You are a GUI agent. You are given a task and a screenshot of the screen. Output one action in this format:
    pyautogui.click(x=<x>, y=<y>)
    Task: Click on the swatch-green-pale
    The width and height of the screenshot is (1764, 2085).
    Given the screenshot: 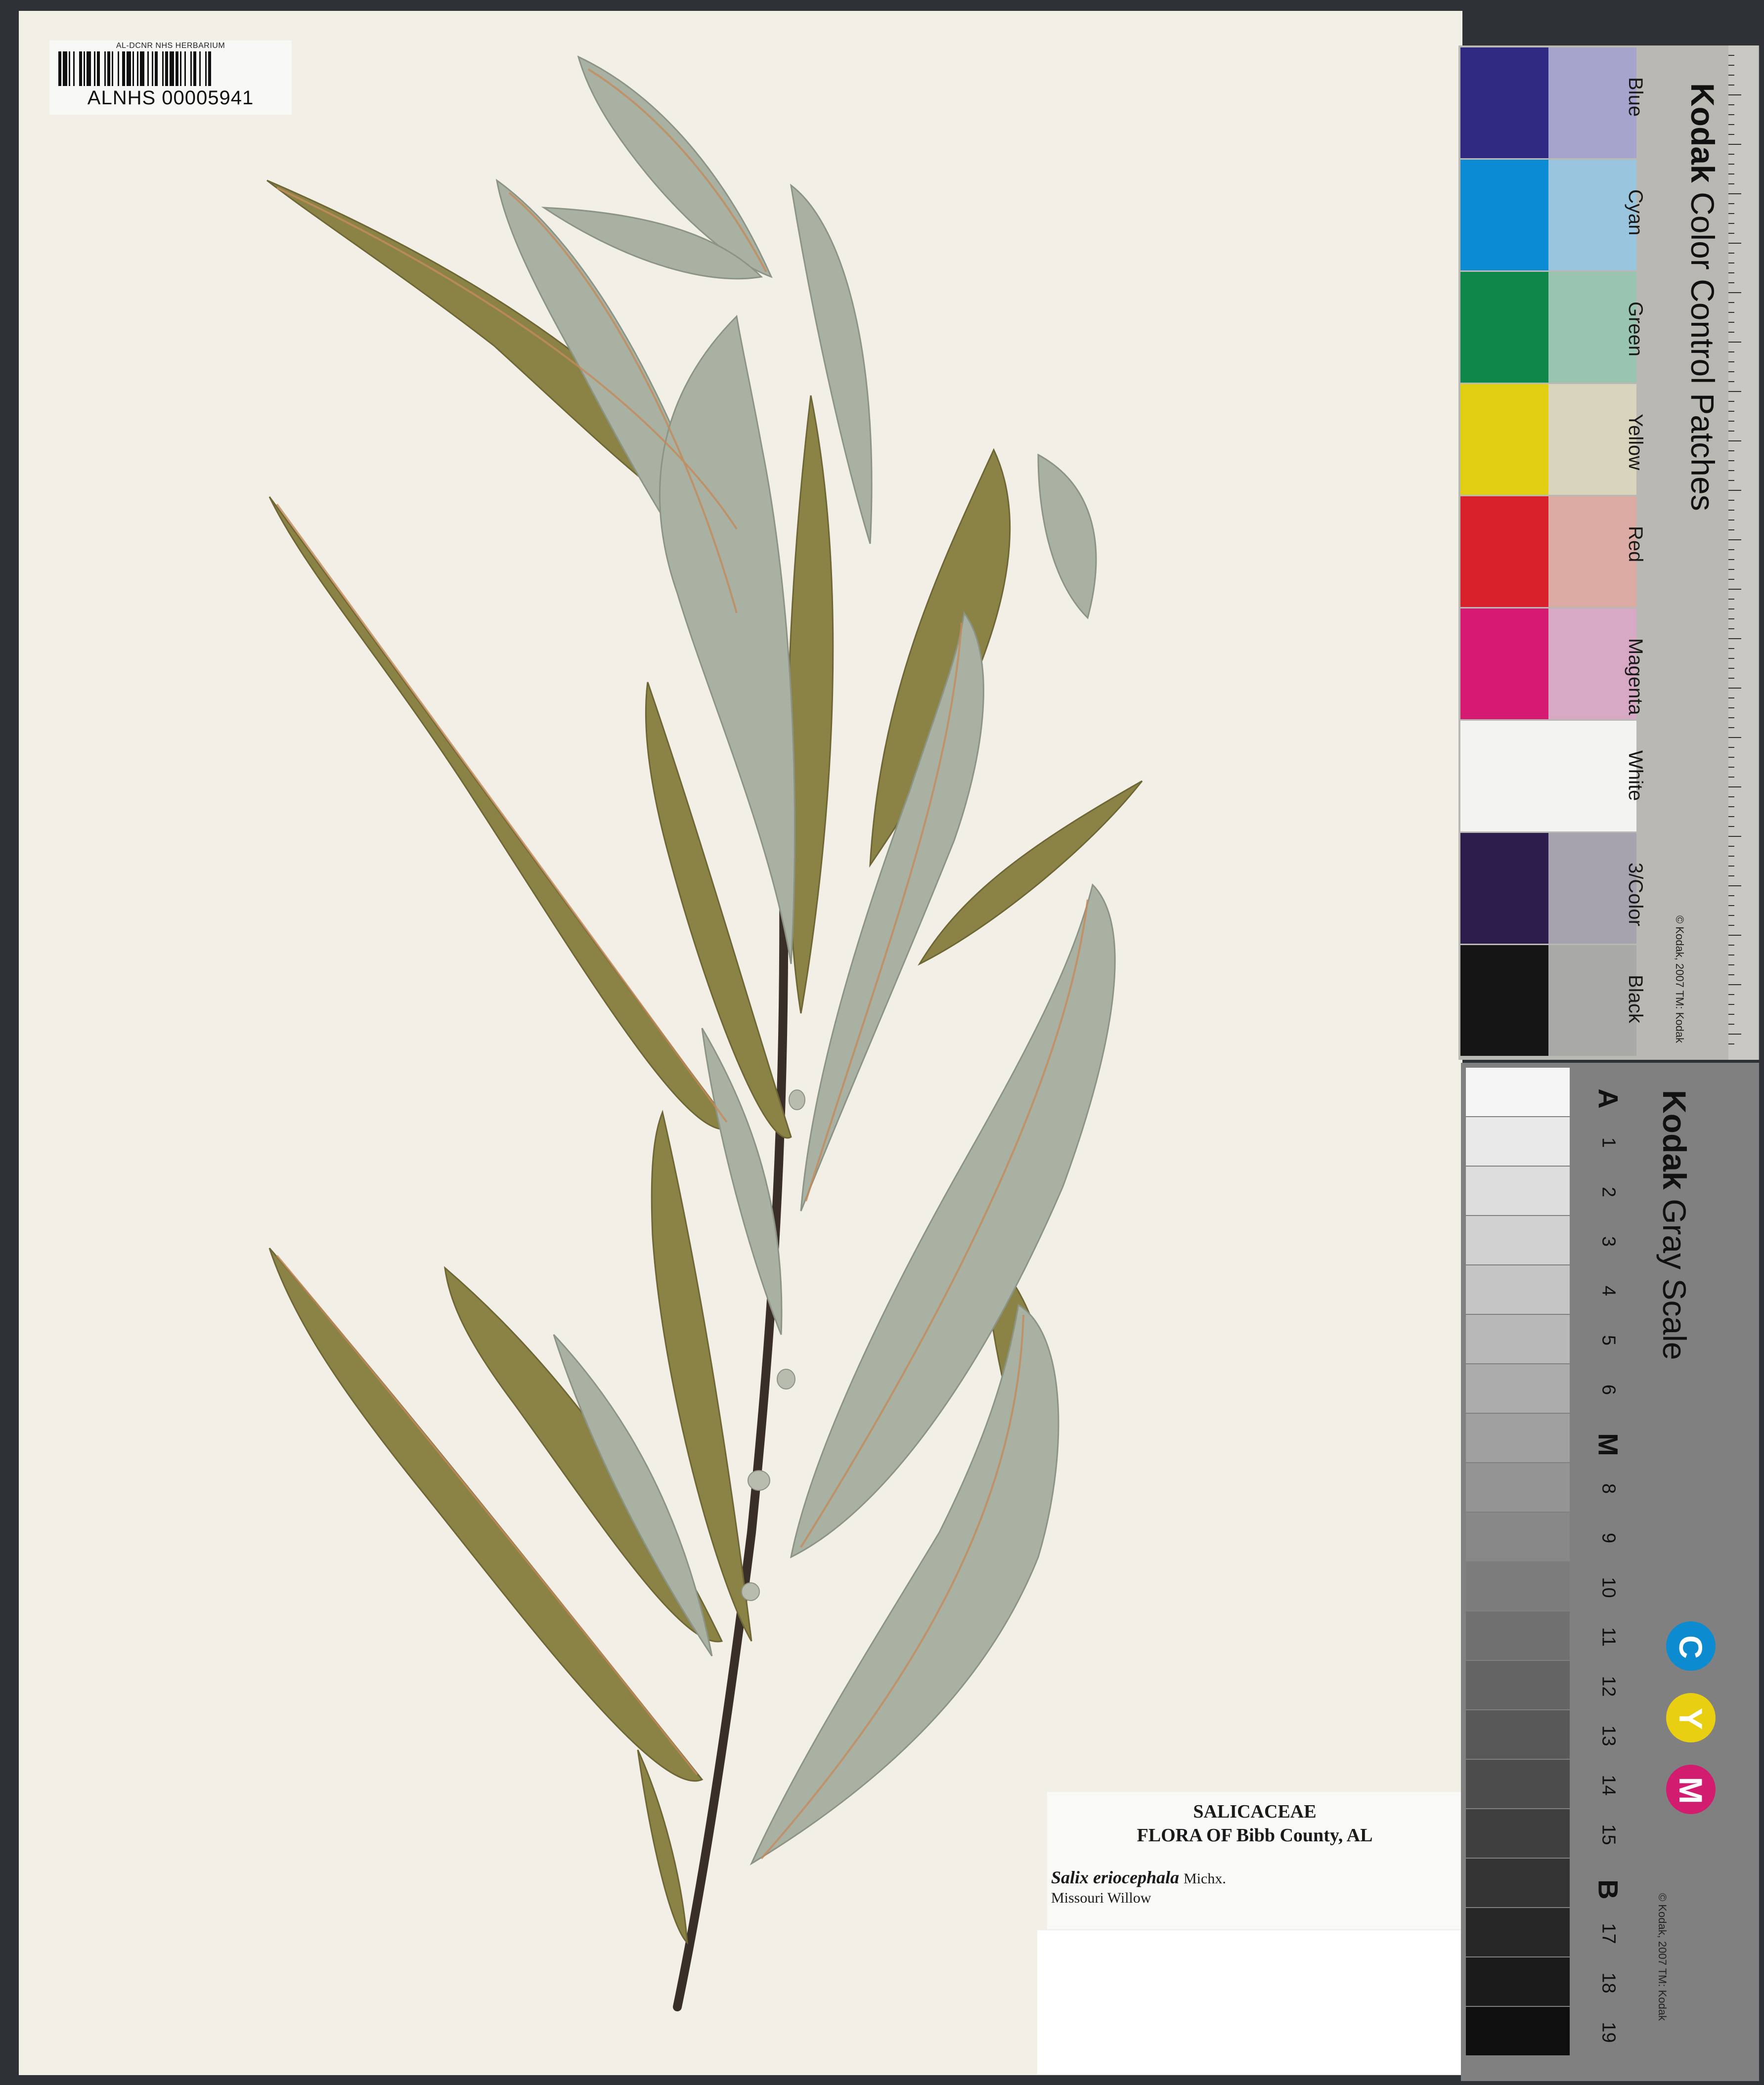 What is the action you would take?
    pyautogui.click(x=1592, y=327)
    